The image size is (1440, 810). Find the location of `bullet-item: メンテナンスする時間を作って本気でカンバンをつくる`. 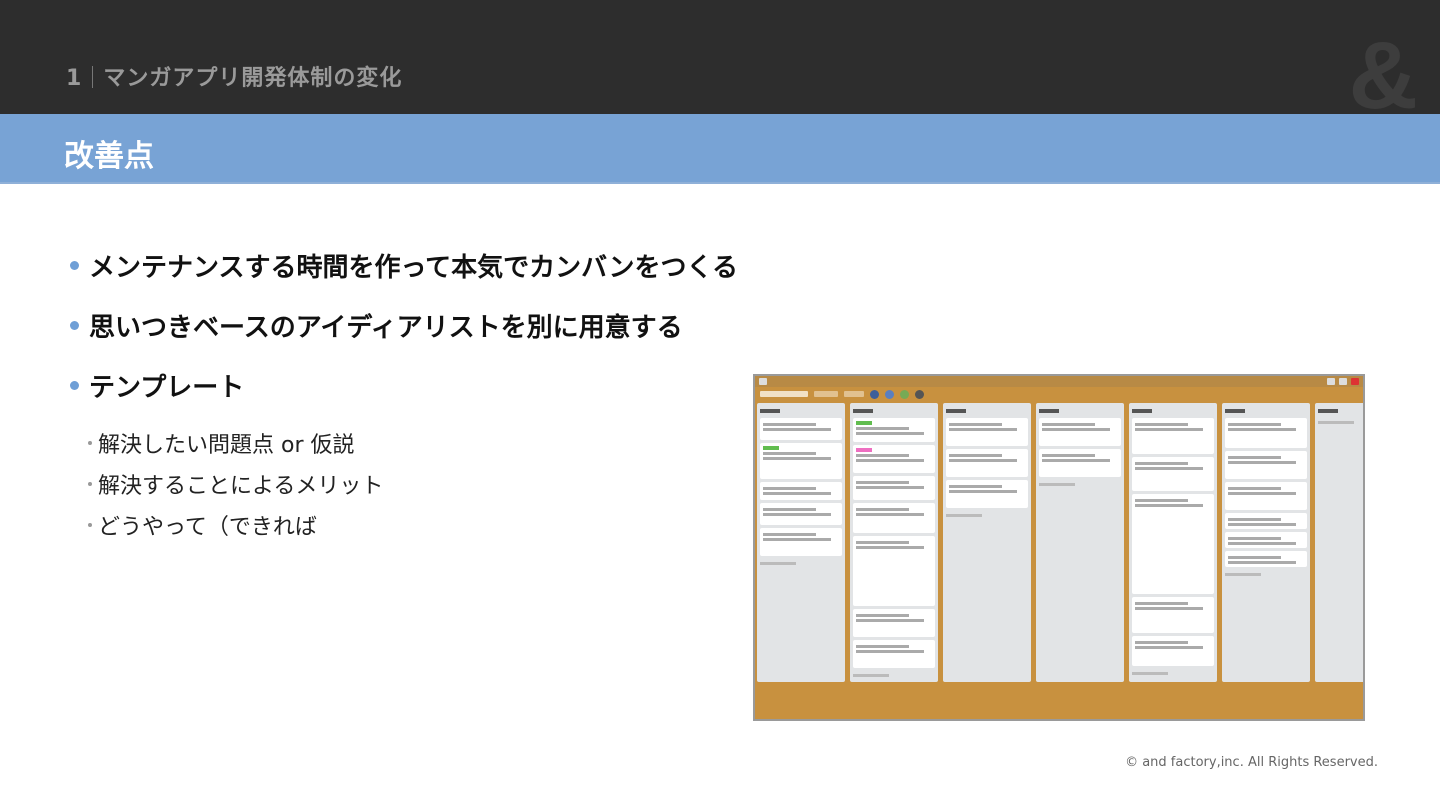

bullet-item: メンテナンスする時間を作って本気でカンバンをつくる is located at coordinates (404, 265).